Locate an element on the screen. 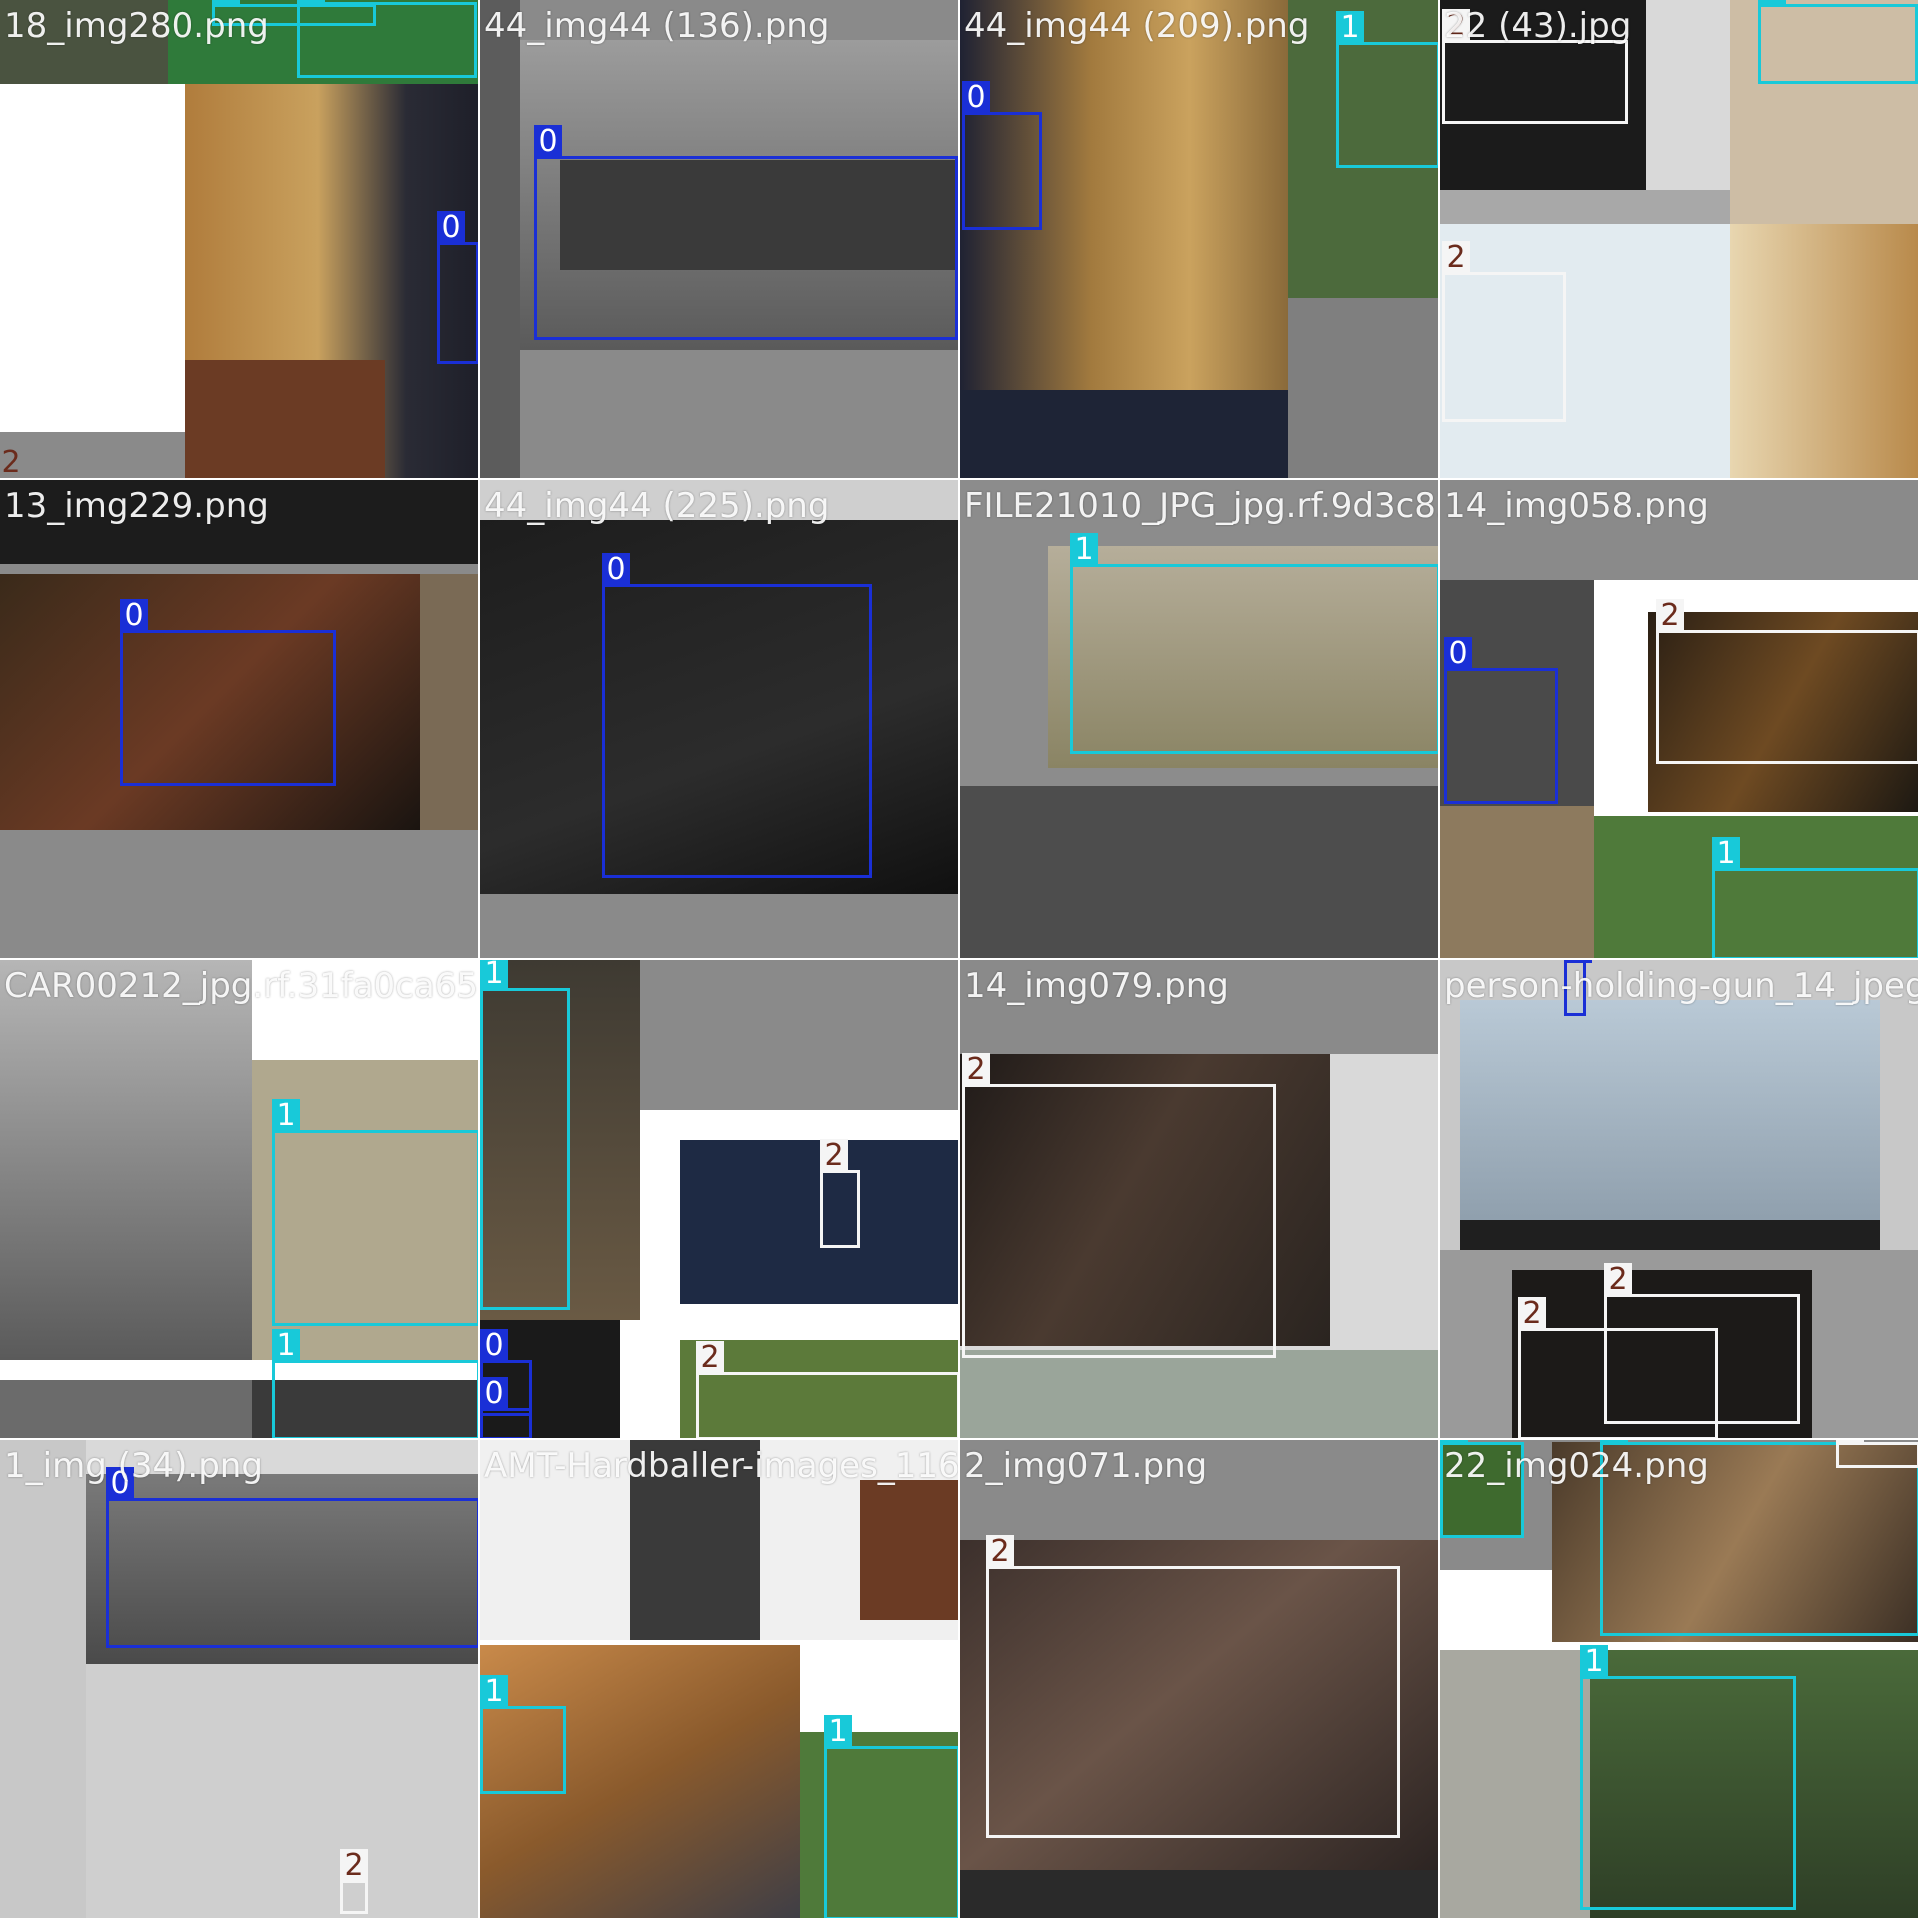 This screenshot has width=1920, height=1920. tile-filename: 44_img44 (225).png is located at coordinates (657, 506).